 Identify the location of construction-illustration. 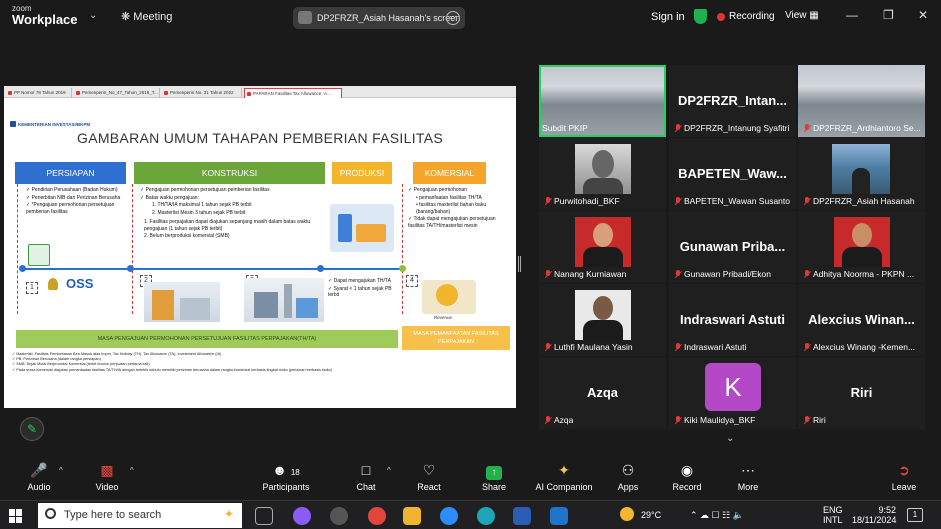
(182, 302).